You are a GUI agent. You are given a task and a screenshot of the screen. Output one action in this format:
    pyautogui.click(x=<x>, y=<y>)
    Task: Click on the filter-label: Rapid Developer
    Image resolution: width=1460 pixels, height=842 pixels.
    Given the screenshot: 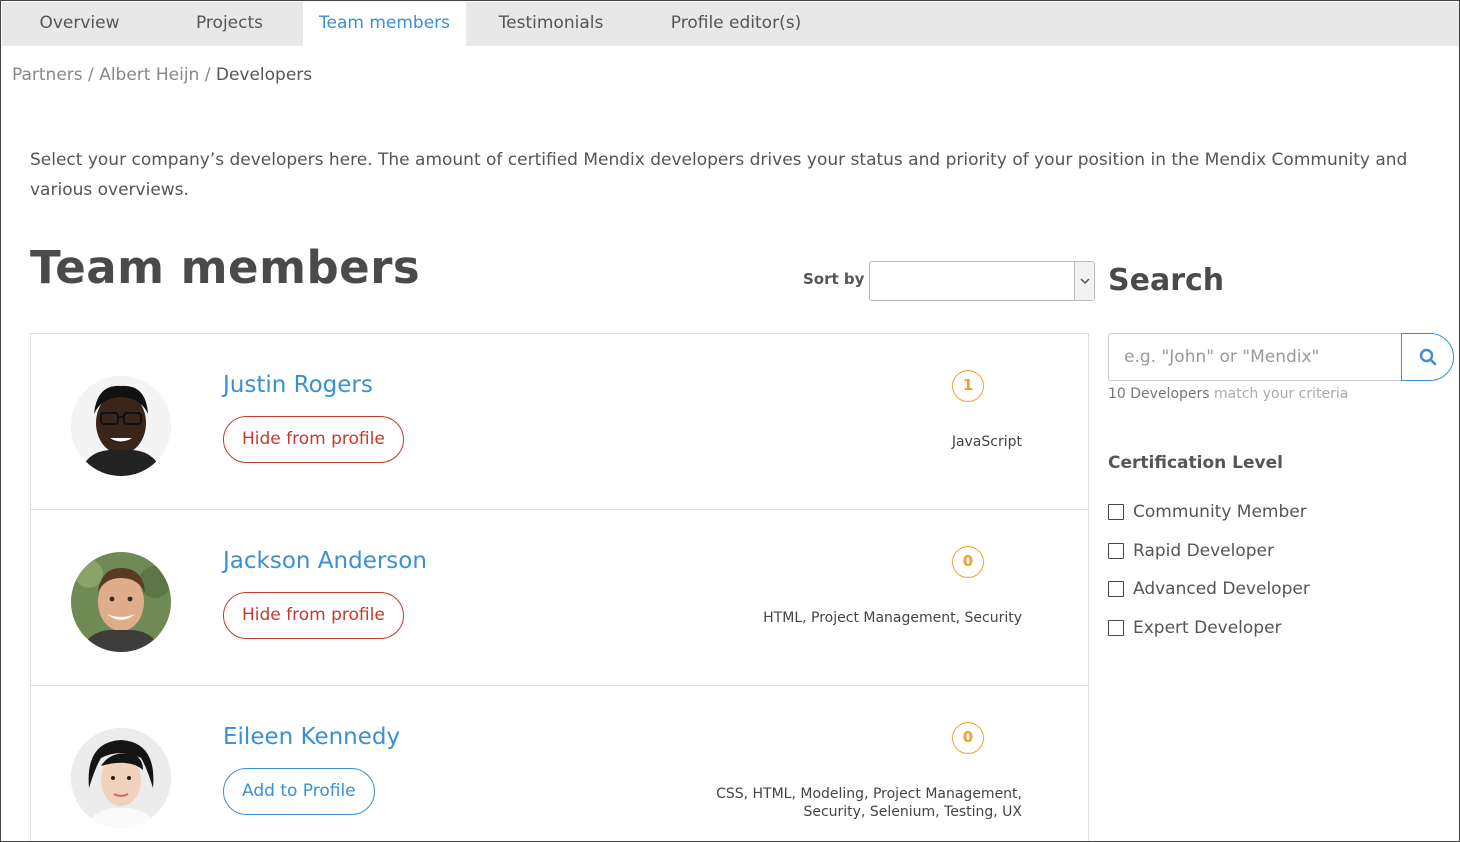 What is the action you would take?
    pyautogui.click(x=1203, y=551)
    